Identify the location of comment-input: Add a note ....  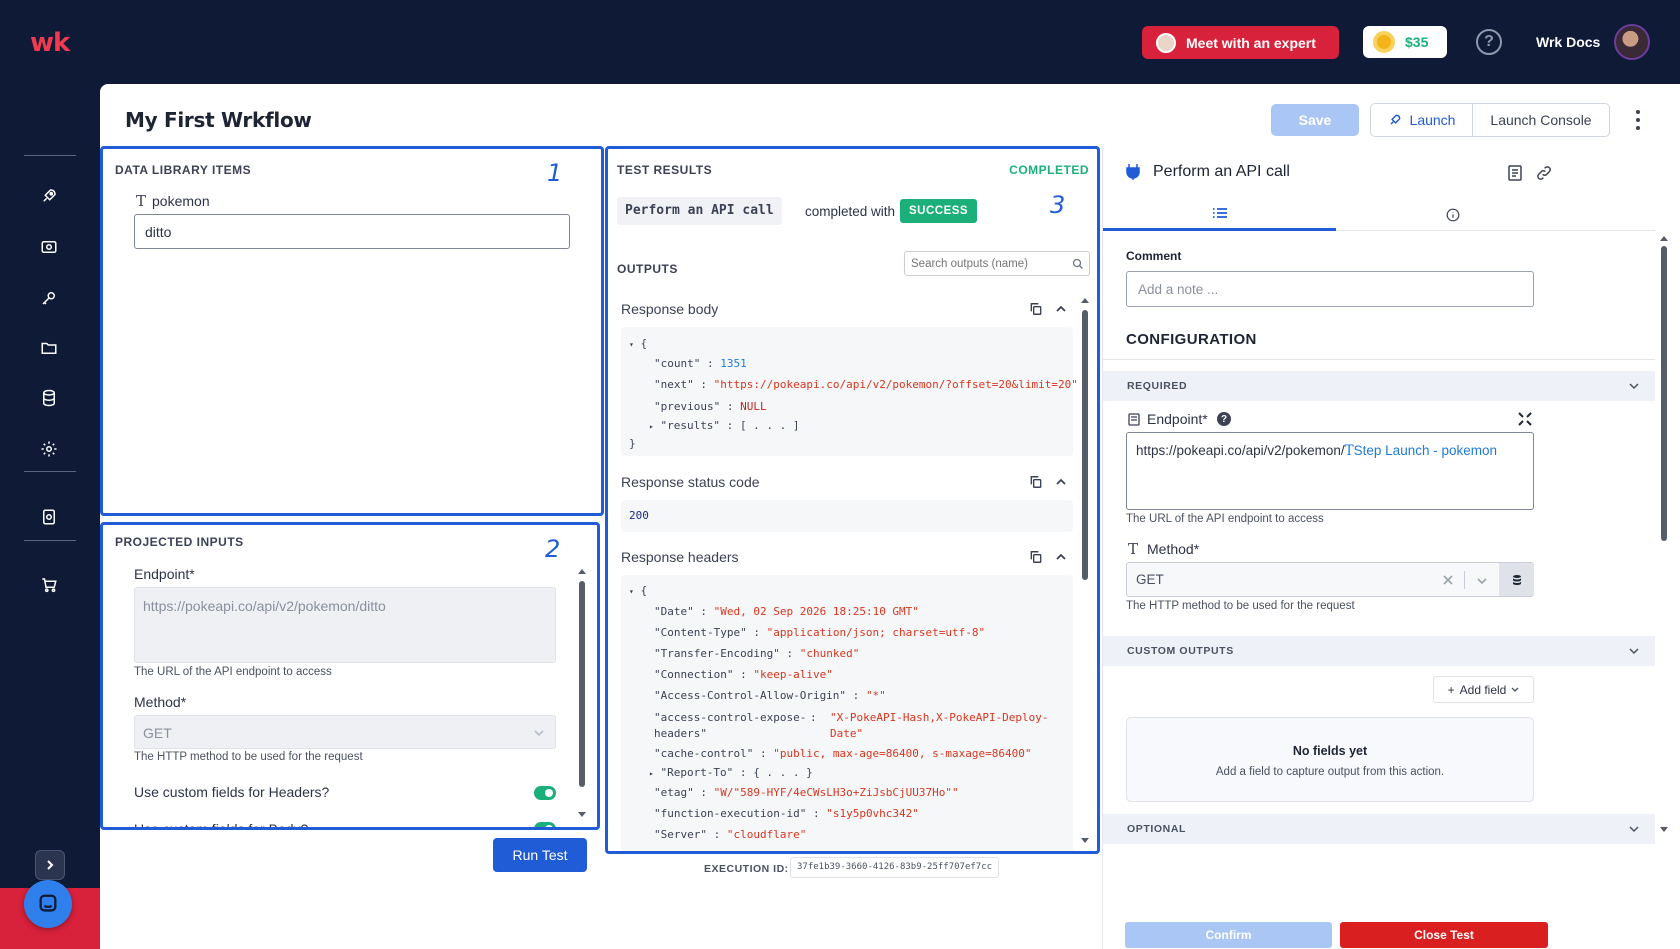
(1330, 289).